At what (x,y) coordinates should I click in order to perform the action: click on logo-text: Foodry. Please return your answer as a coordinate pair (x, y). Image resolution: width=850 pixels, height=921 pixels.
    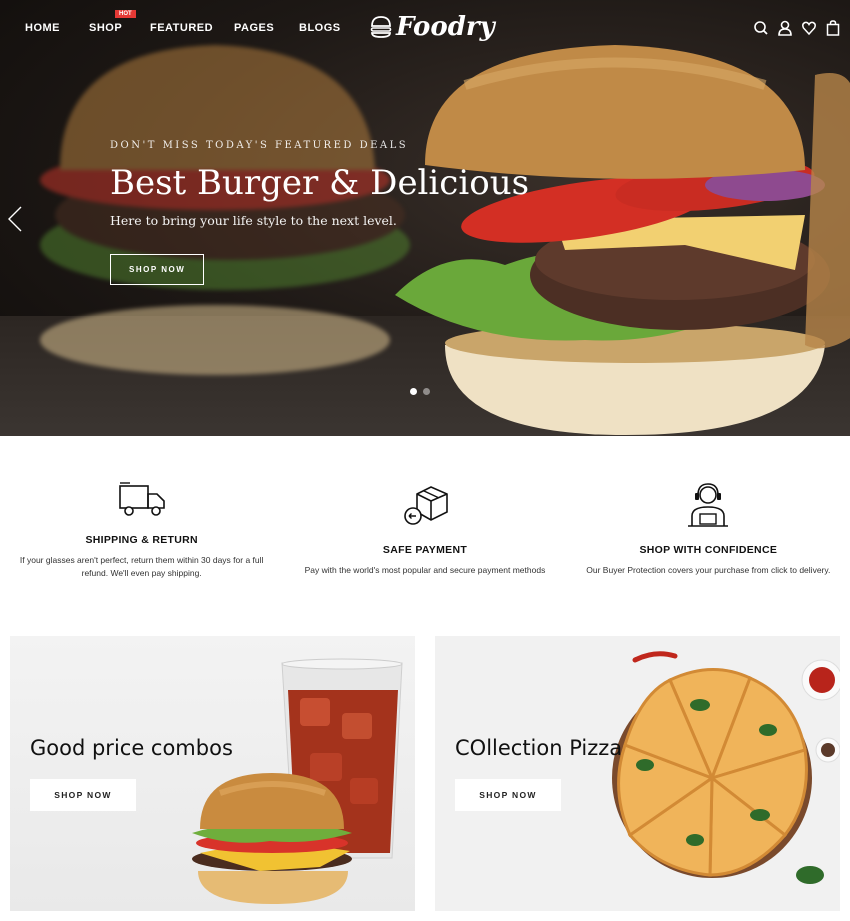
    Looking at the image, I should click on (445, 27).